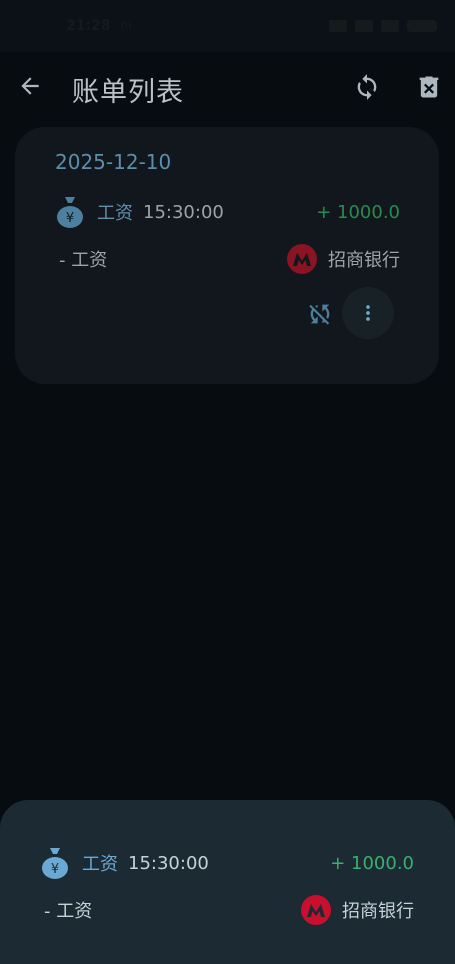 The image size is (455, 964). Describe the element at coordinates (364, 260) in the screenshot. I see `bill-bank-name: 招商银行` at that location.